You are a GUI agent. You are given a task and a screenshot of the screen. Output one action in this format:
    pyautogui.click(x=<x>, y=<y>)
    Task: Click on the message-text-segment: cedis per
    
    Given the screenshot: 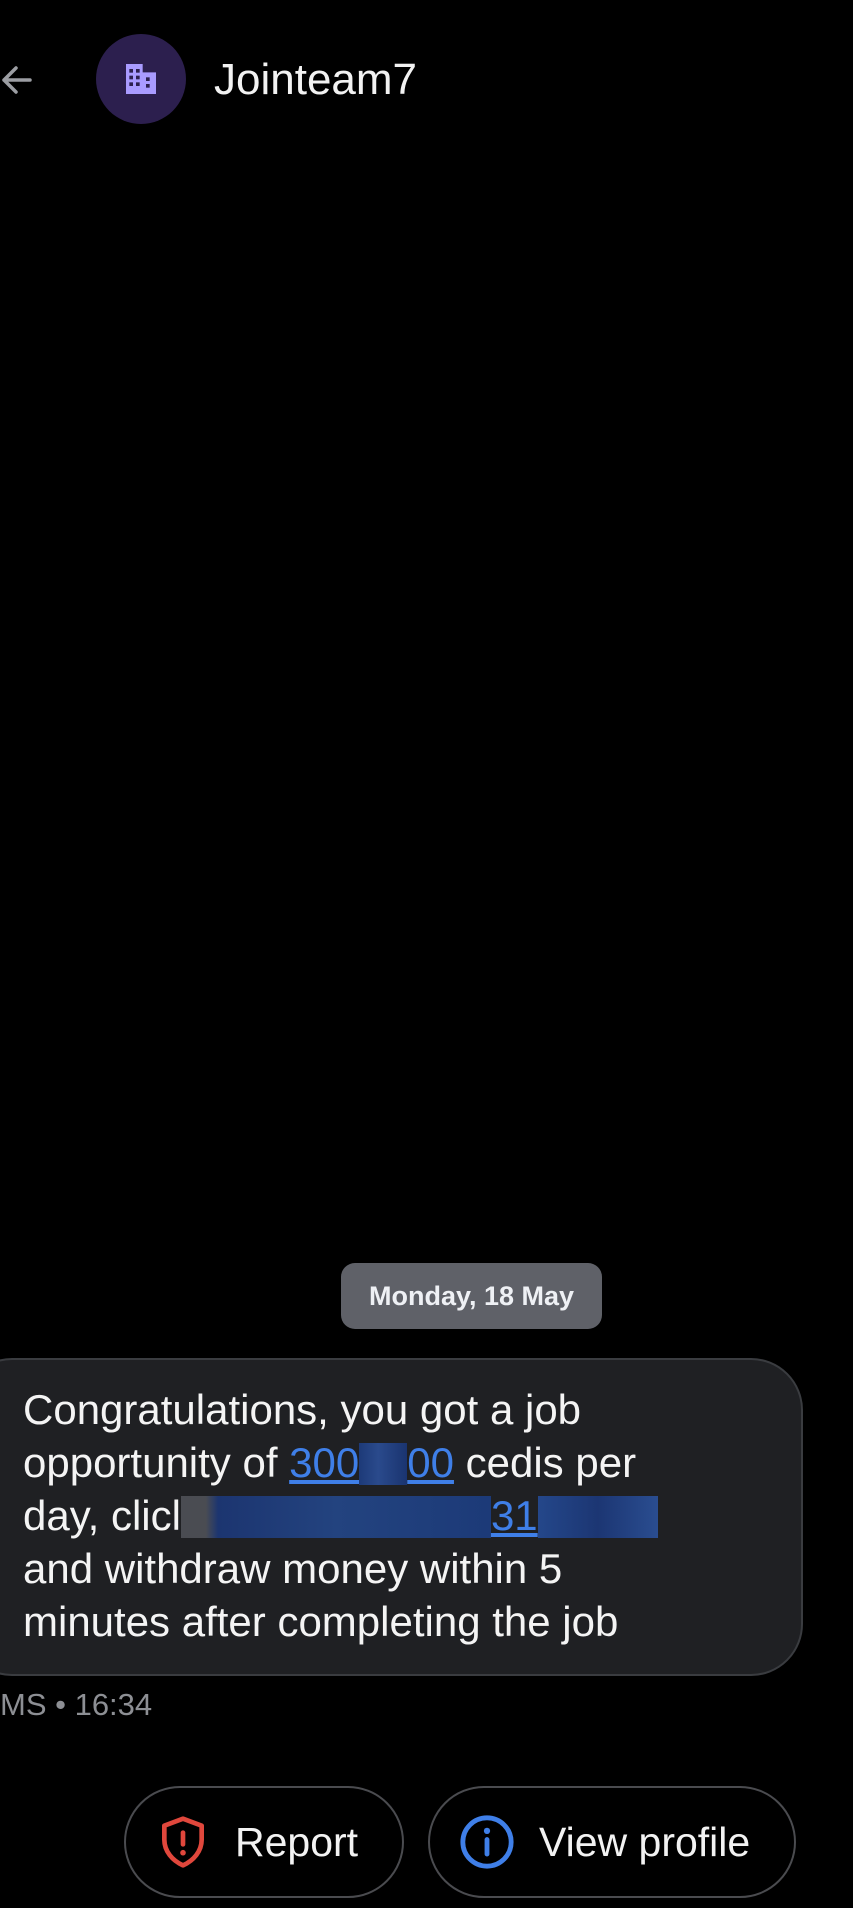 What is the action you would take?
    pyautogui.click(x=545, y=1462)
    